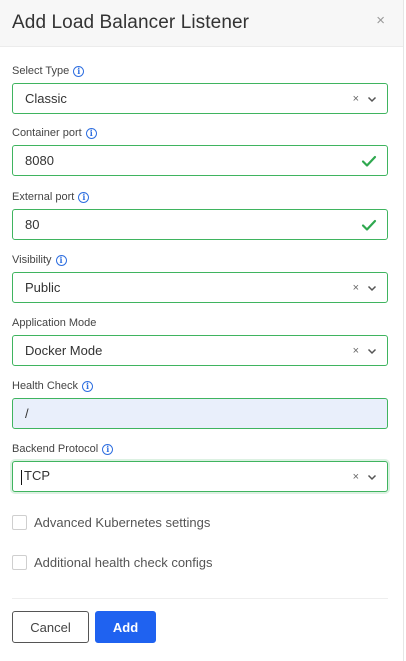 The image size is (406, 661). Describe the element at coordinates (200, 413) in the screenshot. I see `health-check-input: /` at that location.